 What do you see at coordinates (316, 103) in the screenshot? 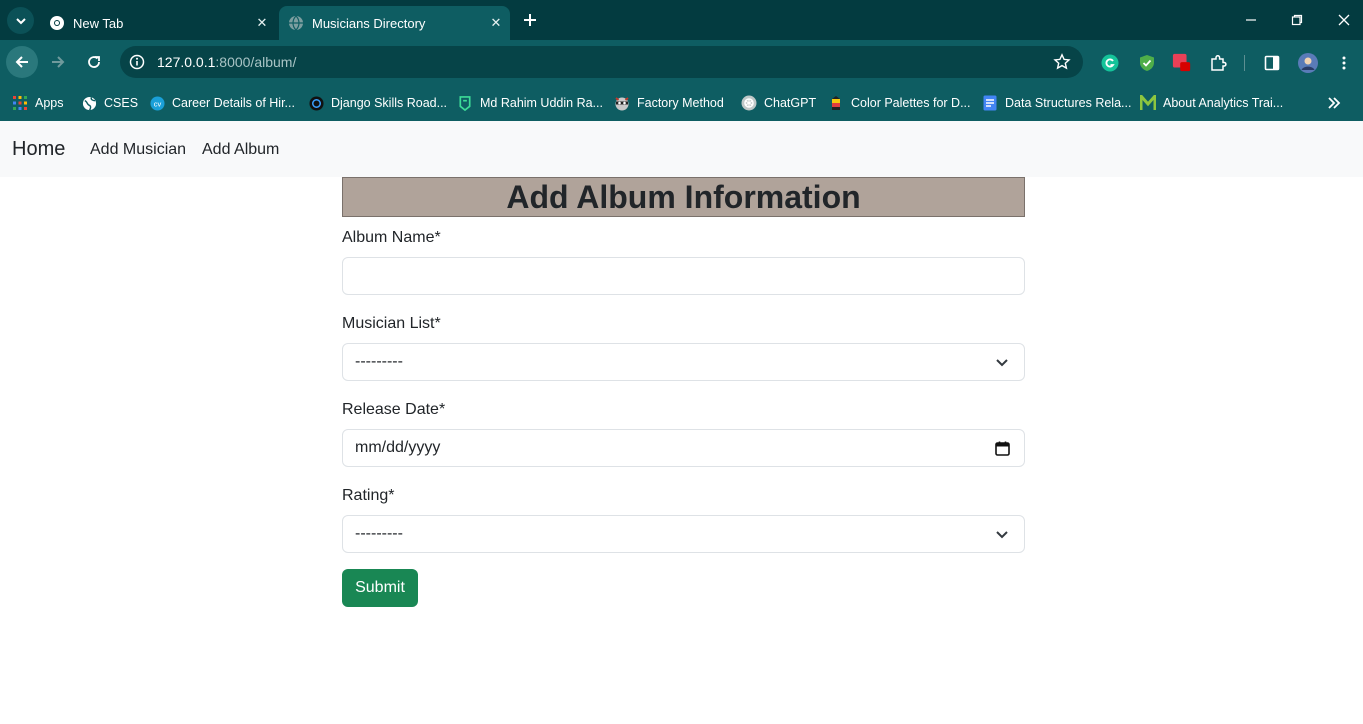
I see `roadmap-icon` at bounding box center [316, 103].